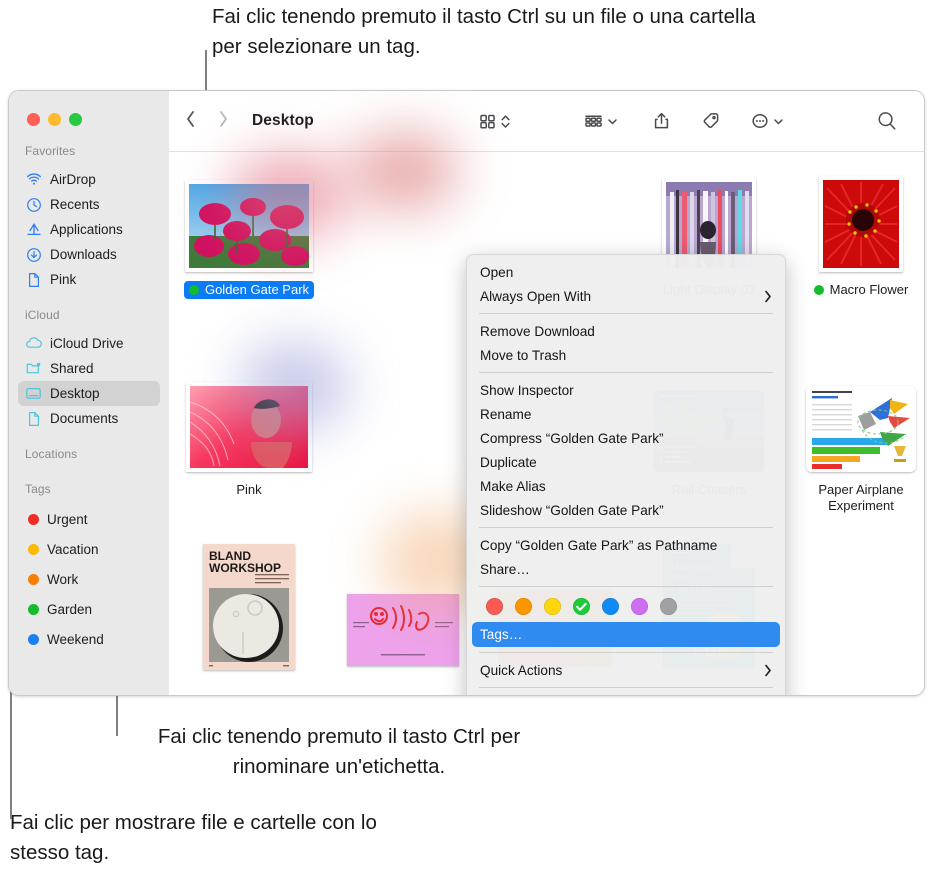  What do you see at coordinates (626, 414) in the screenshot?
I see `menu-item-rename: Rename` at bounding box center [626, 414].